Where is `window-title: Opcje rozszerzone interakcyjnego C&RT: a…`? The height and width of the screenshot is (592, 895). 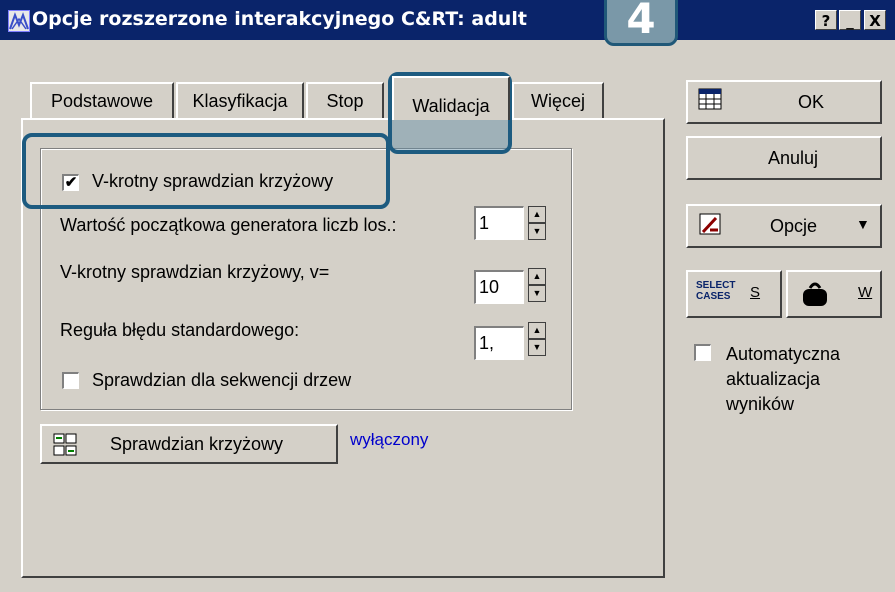 window-title: Opcje rozszerzone interakcyjnego C&RT: a… is located at coordinates (279, 19).